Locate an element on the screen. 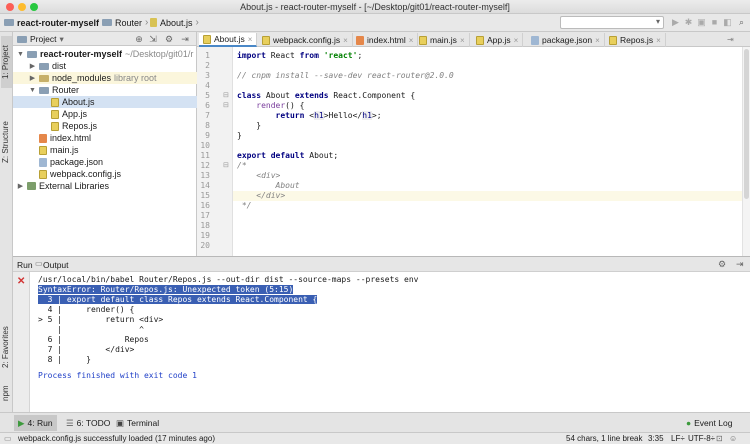 The image size is (750, 444). tab-repos-js: Repos.js × is located at coordinates (635, 40).